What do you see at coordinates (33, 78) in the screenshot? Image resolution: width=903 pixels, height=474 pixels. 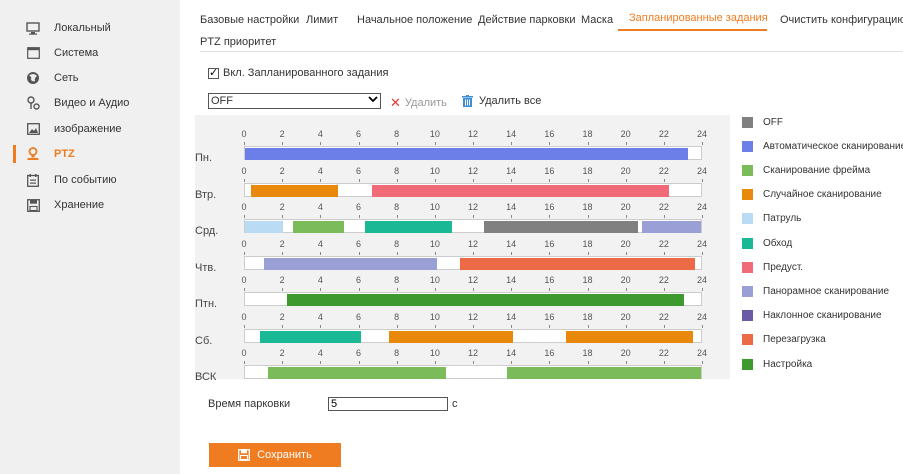 I see `globe-icon` at bounding box center [33, 78].